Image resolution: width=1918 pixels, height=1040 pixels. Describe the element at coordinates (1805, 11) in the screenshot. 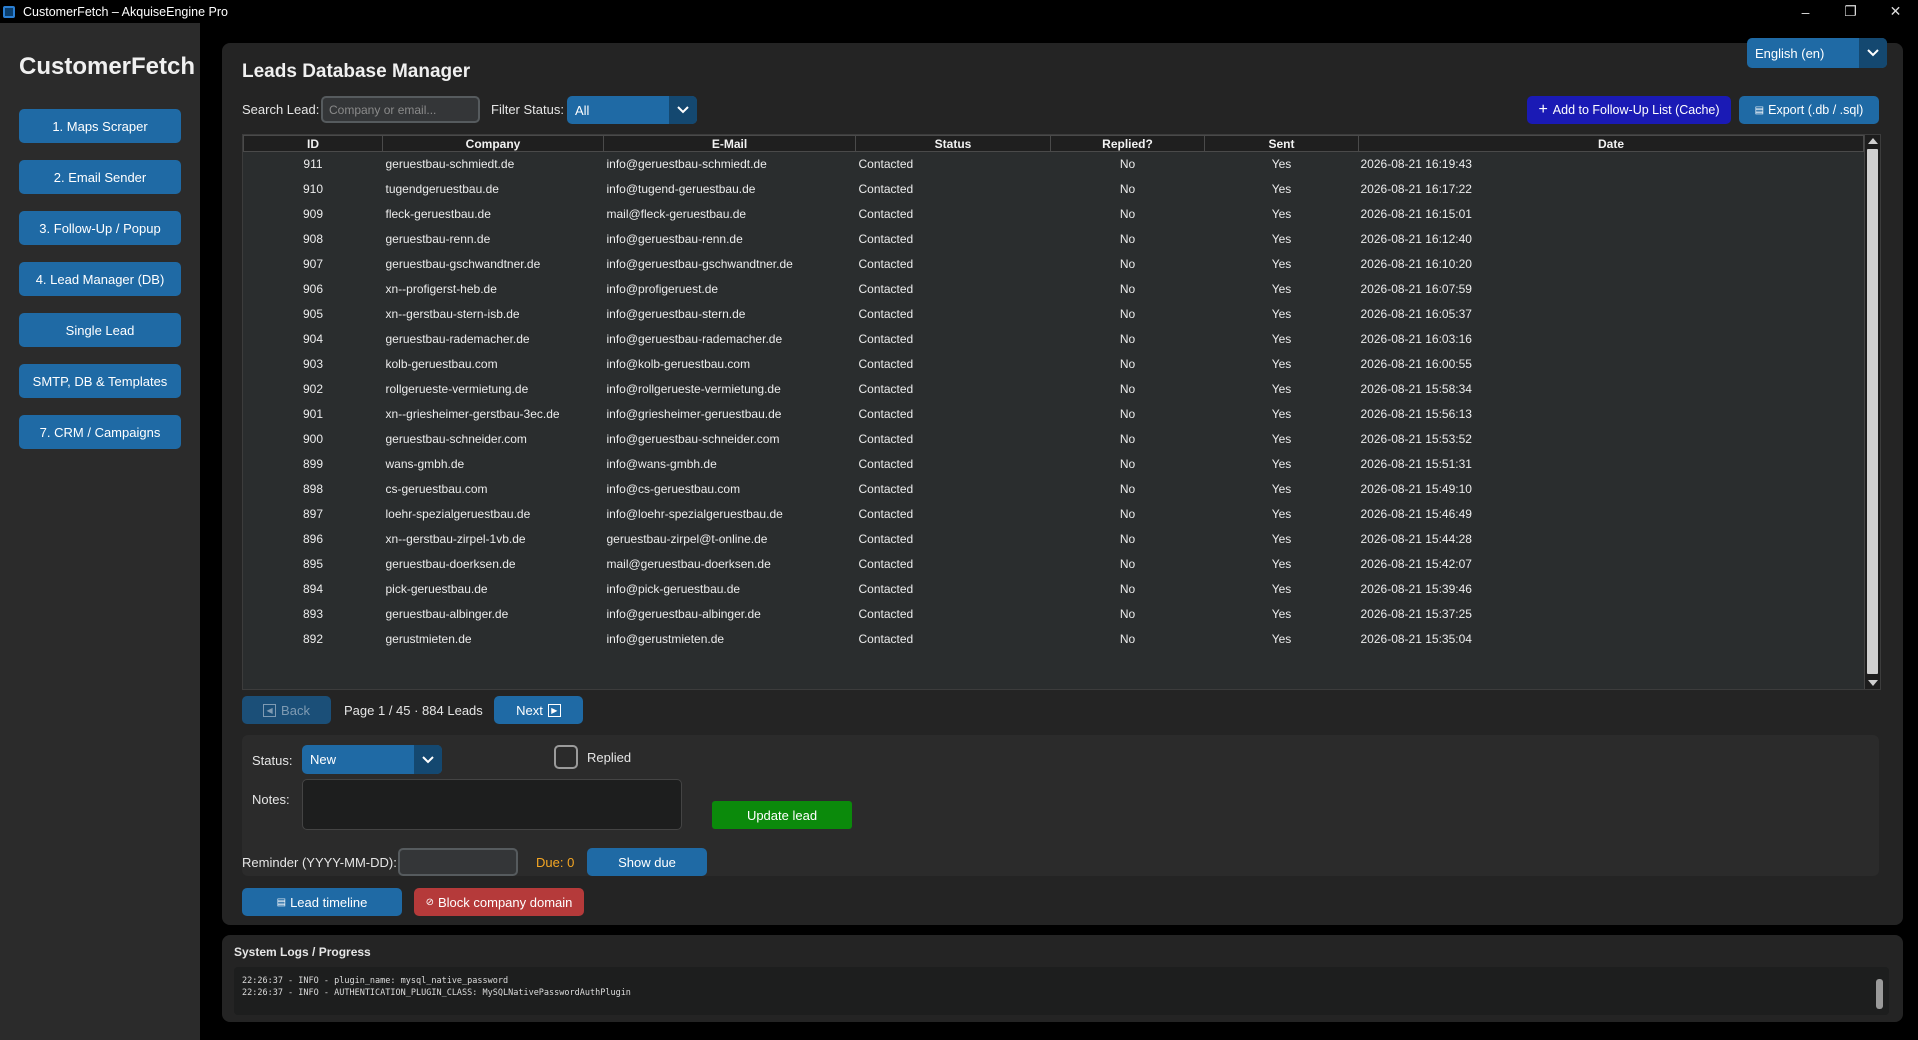

I see `minimize-icon: –` at that location.